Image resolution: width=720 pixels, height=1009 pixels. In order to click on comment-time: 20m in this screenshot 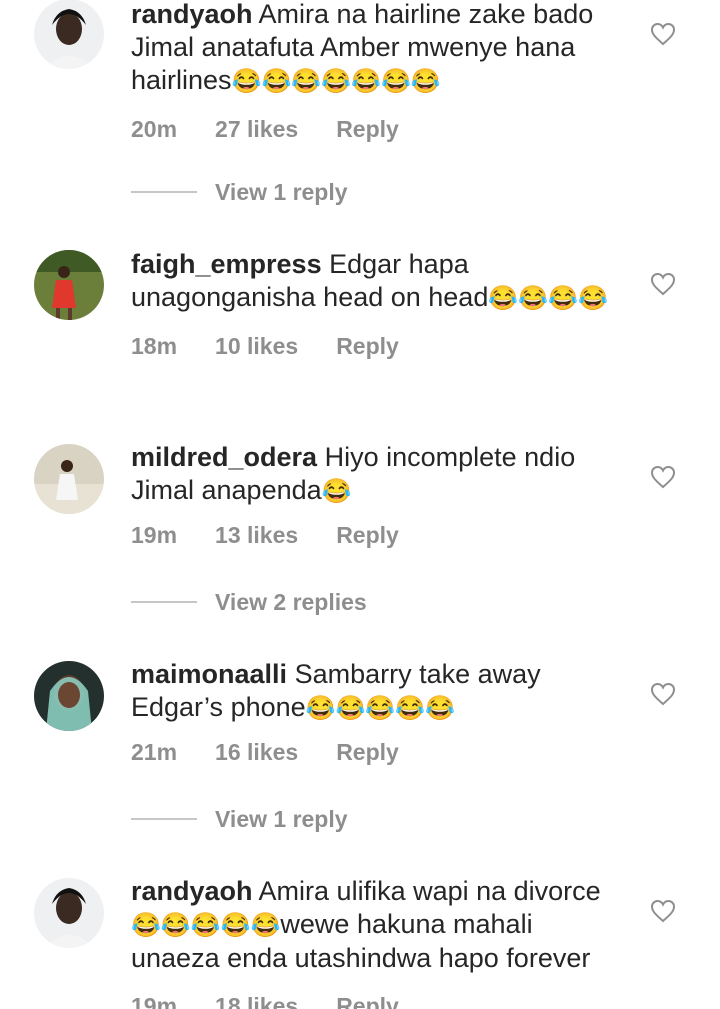, I will do `click(154, 129)`.